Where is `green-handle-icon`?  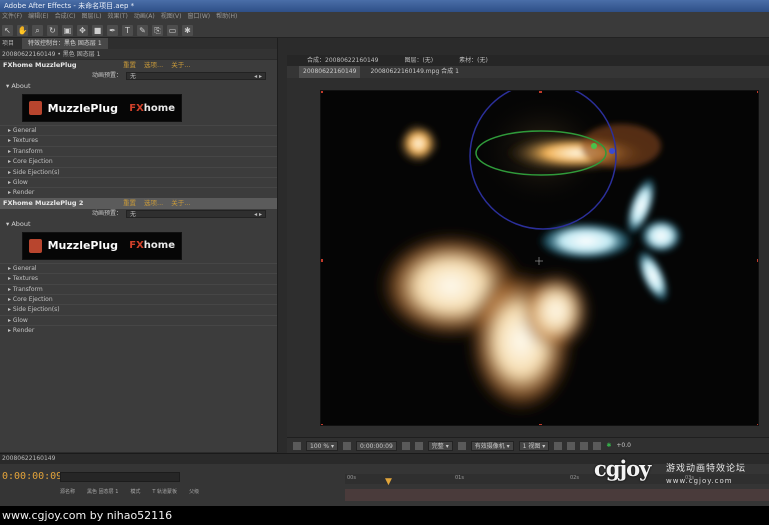 green-handle-icon is located at coordinates (594, 146).